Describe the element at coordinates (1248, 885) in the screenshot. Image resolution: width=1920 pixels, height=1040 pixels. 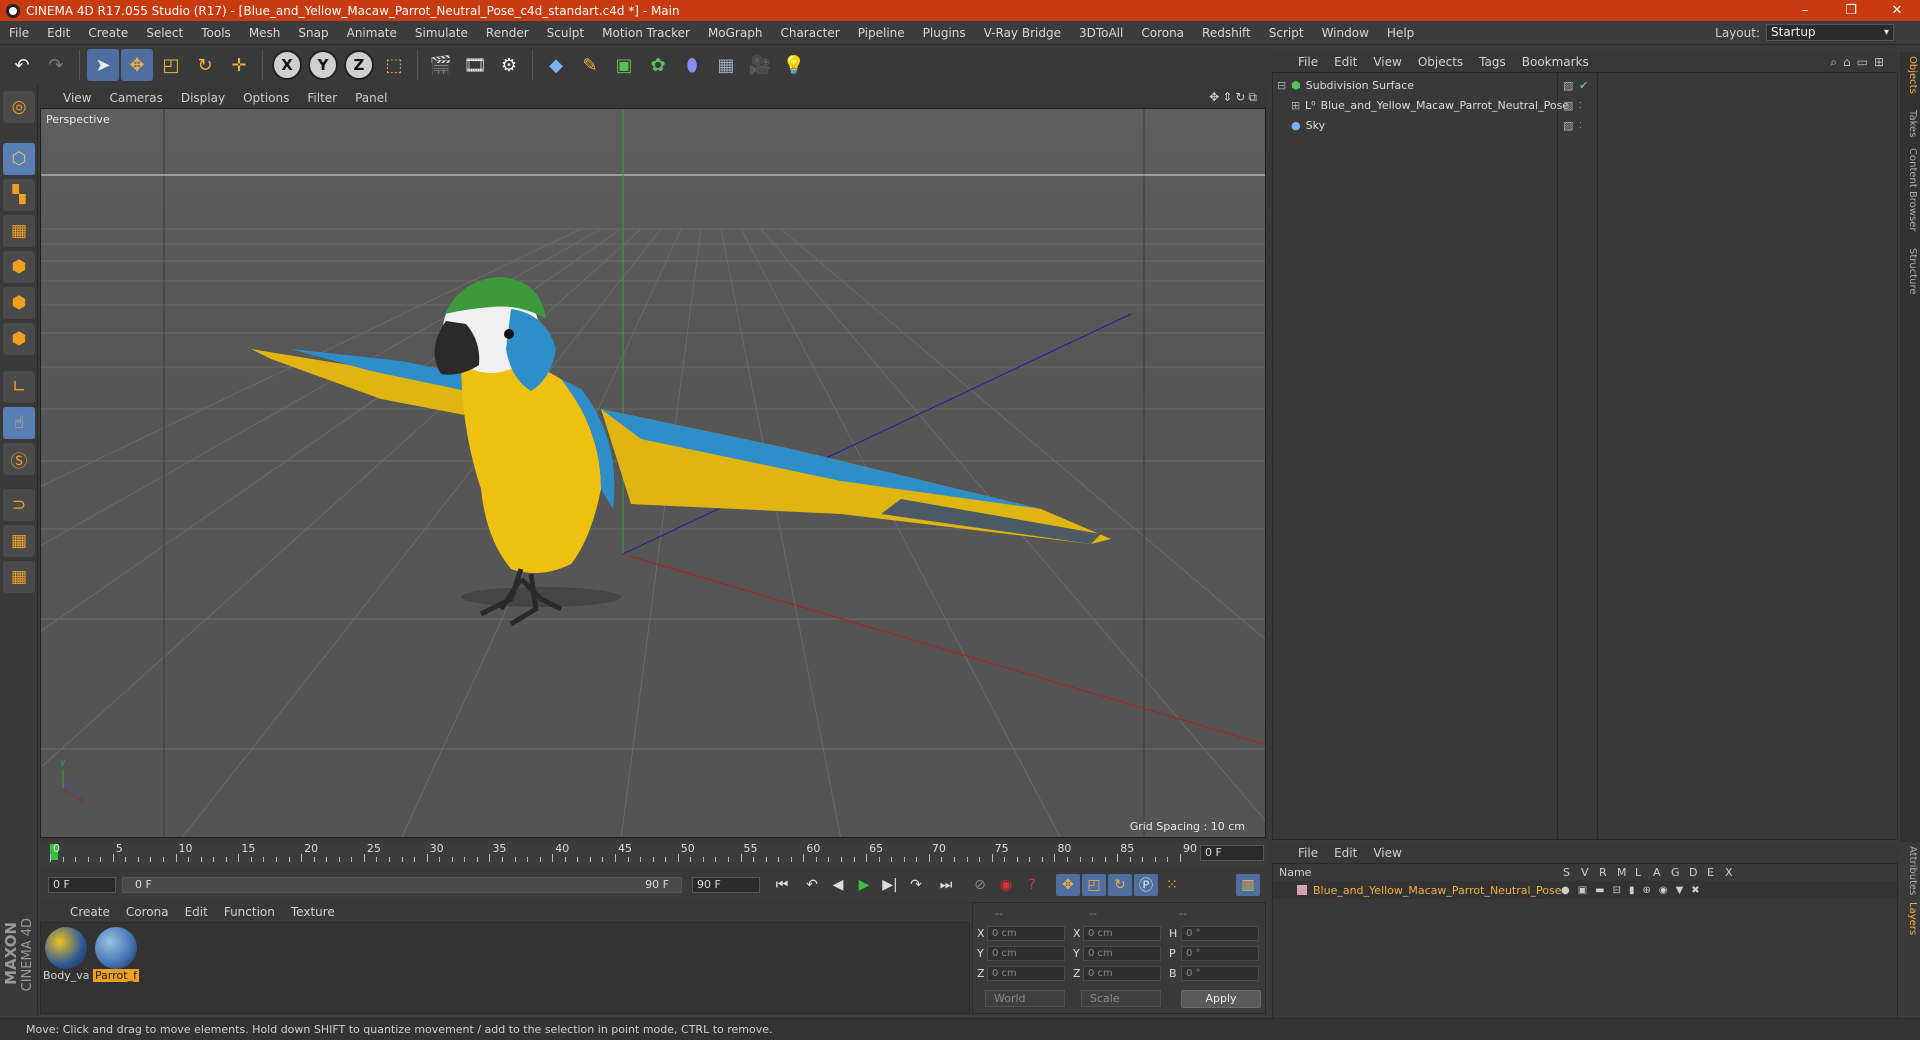
I see `timeline-window-icon: ▥` at that location.